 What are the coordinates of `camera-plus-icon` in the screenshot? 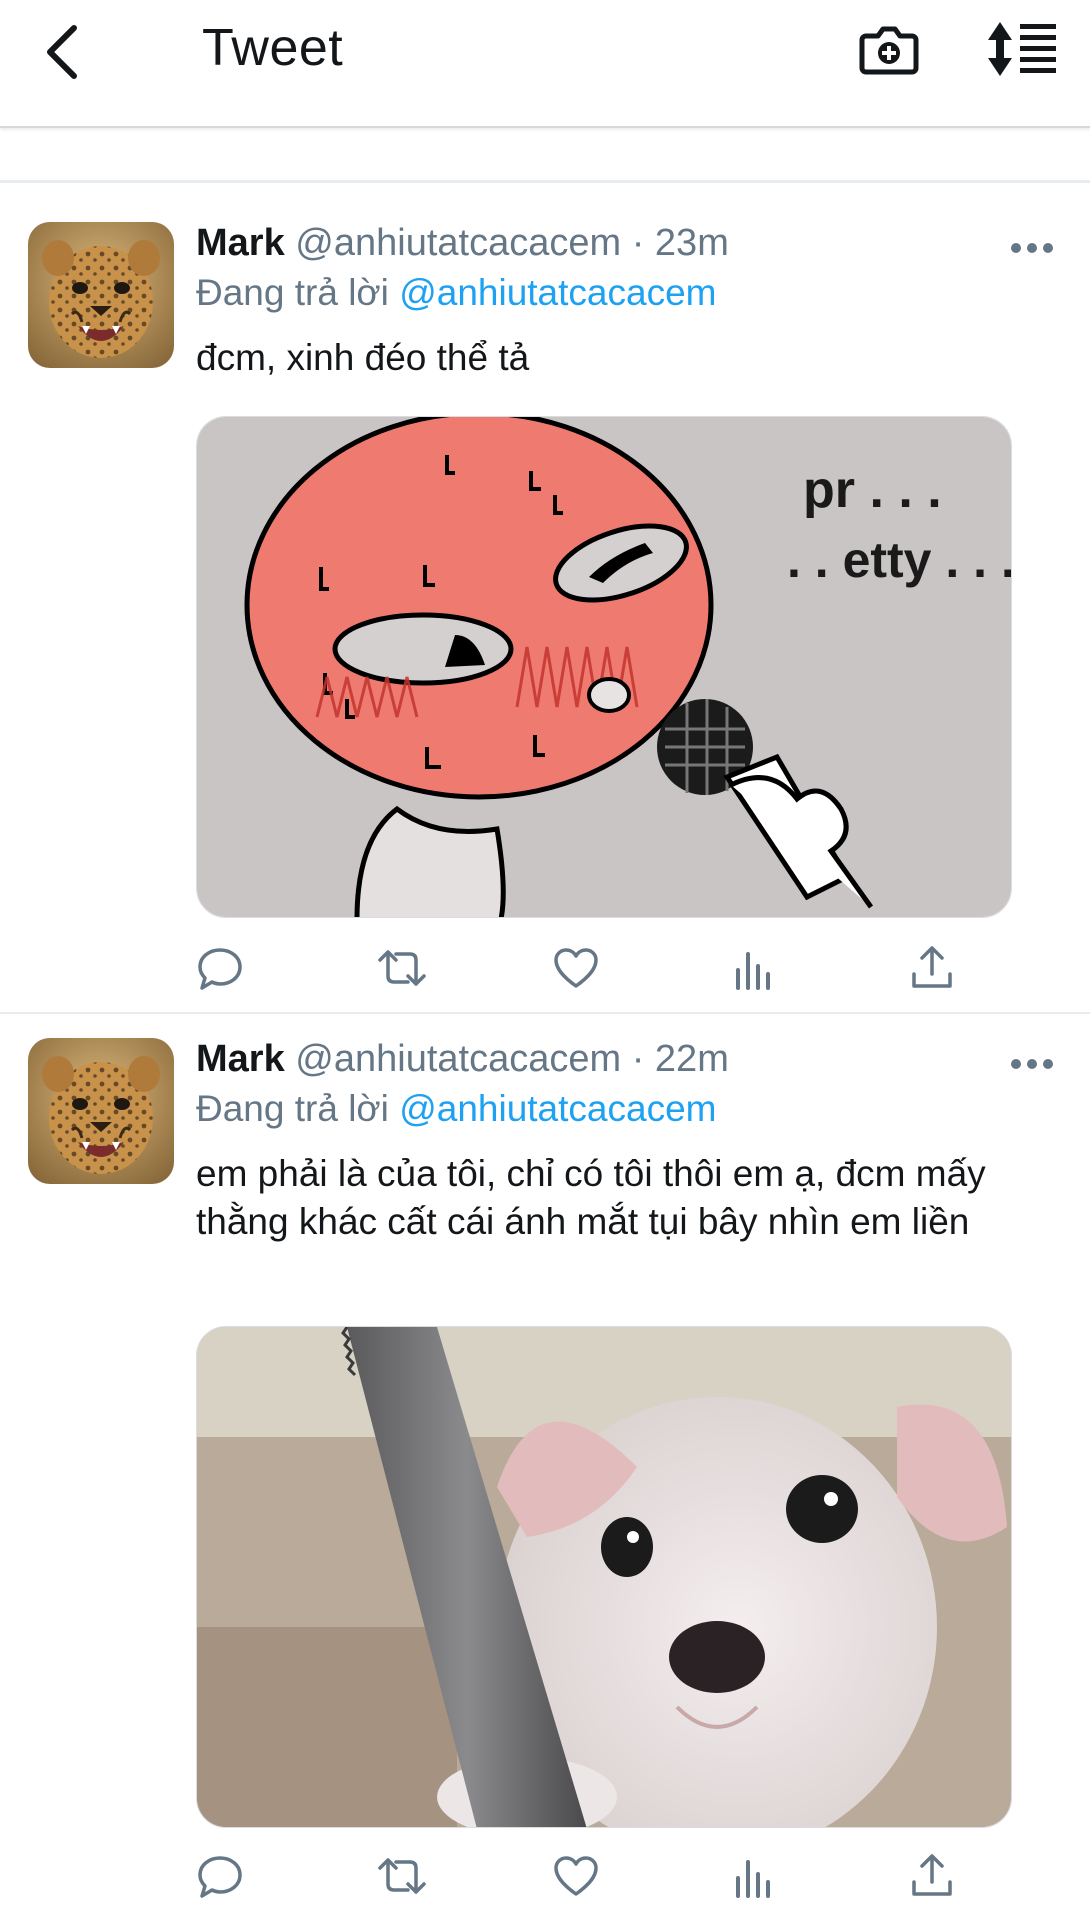 It's located at (889, 50).